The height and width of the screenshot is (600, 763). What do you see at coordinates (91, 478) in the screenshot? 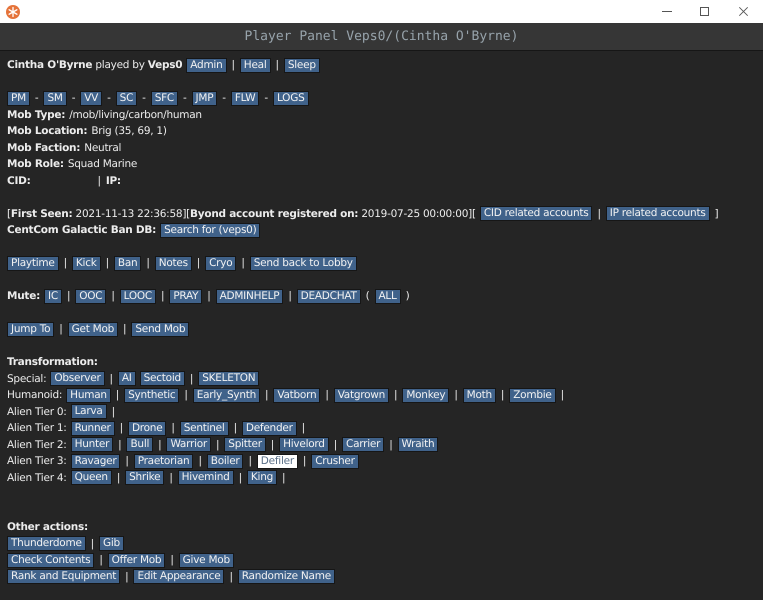
I see `transform-button: Queen` at bounding box center [91, 478].